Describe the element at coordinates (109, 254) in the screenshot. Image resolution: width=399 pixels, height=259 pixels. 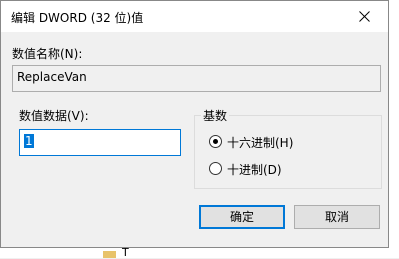
I see `folder-icon` at that location.